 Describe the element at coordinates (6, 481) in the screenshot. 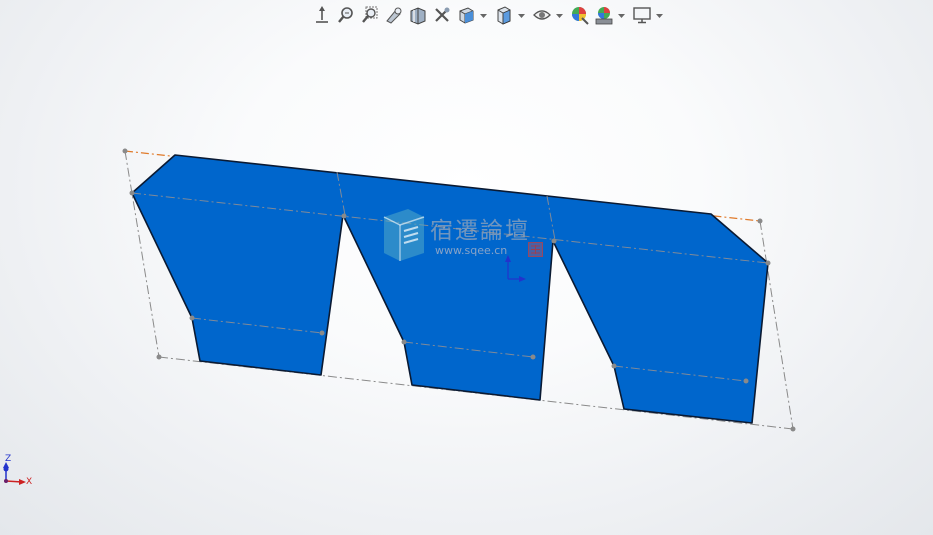

I see `triad-origin` at that location.